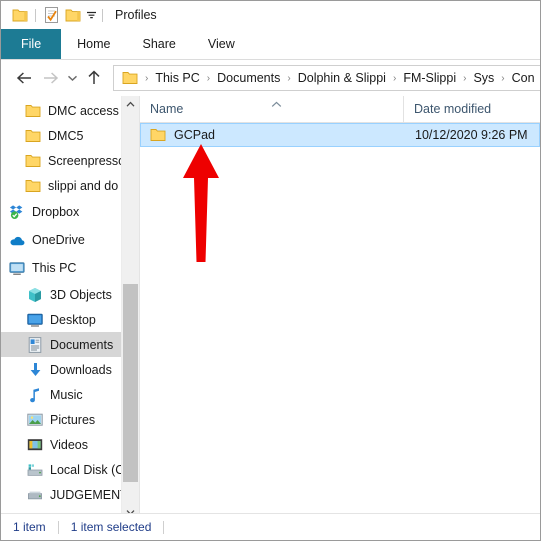 The height and width of the screenshot is (541, 541). What do you see at coordinates (35, 344) in the screenshot?
I see `documents-icon` at bounding box center [35, 344].